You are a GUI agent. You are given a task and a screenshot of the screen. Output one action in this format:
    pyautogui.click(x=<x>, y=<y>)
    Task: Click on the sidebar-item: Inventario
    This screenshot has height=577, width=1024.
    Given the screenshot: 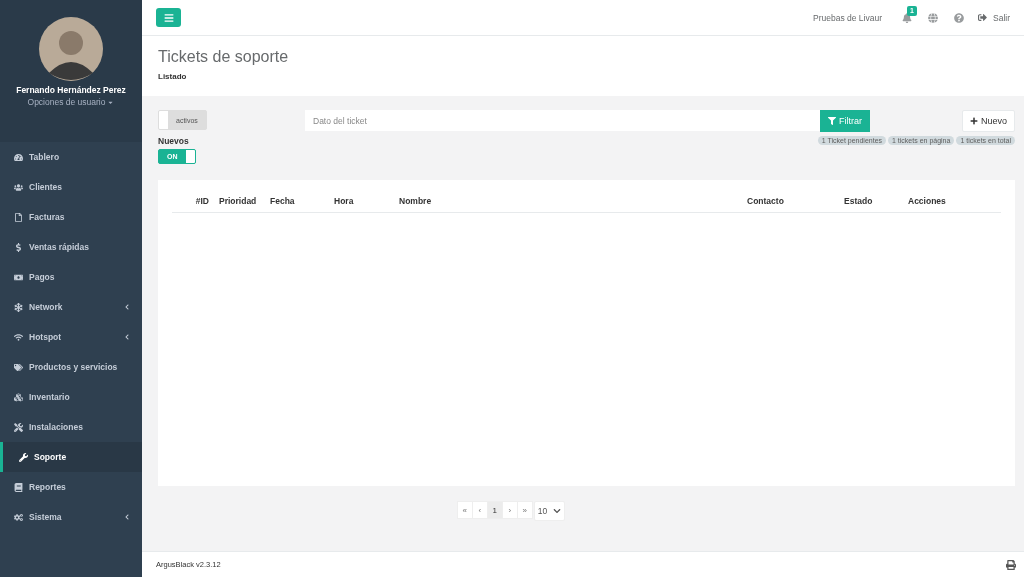 What is the action you would take?
    pyautogui.click(x=71, y=397)
    